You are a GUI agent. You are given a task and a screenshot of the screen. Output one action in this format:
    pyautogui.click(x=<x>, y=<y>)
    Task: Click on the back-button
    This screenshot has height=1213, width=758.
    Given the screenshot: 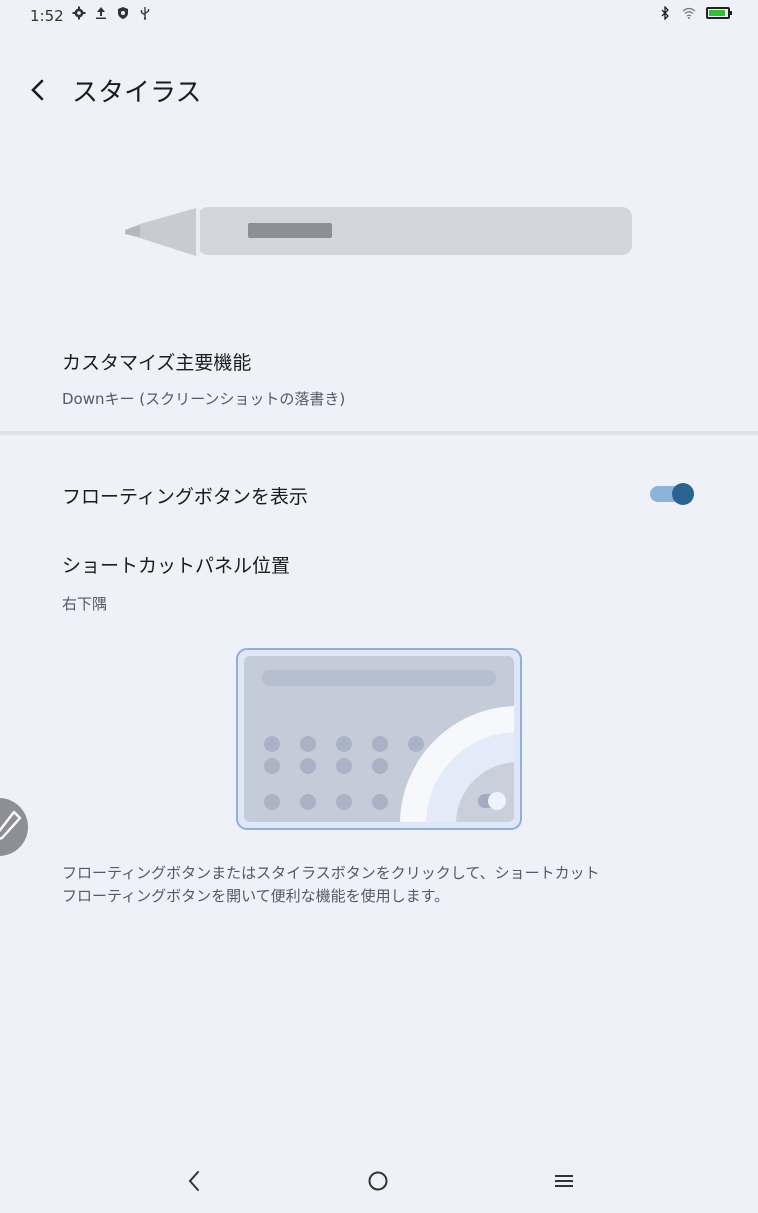 What is the action you would take?
    pyautogui.click(x=38, y=90)
    